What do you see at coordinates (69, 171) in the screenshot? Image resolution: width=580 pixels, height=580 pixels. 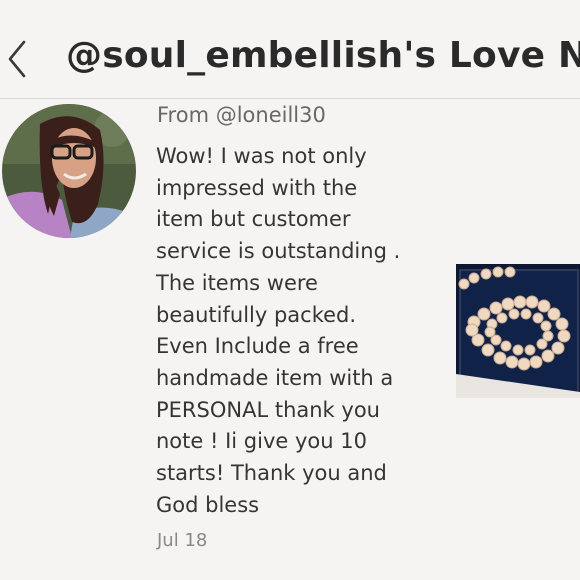 I see `avatar` at bounding box center [69, 171].